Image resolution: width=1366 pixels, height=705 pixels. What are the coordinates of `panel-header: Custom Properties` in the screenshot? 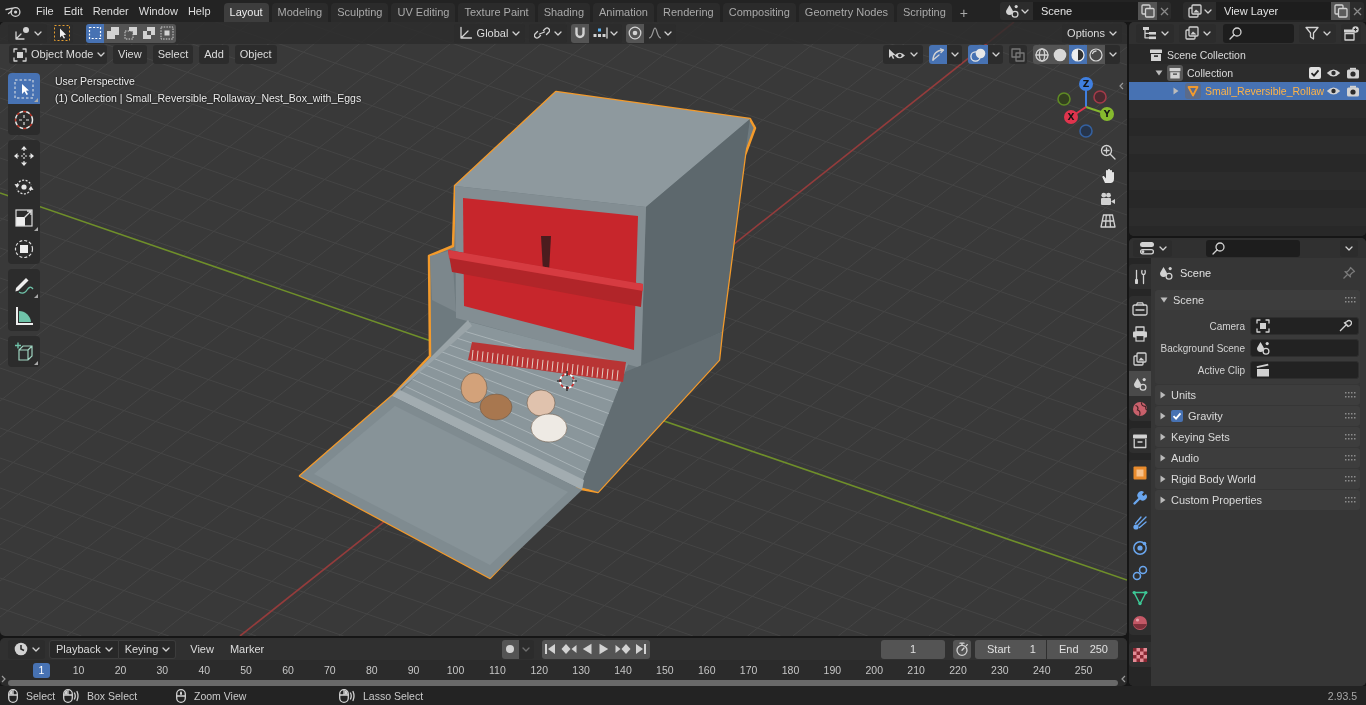 It's located at (1257, 500).